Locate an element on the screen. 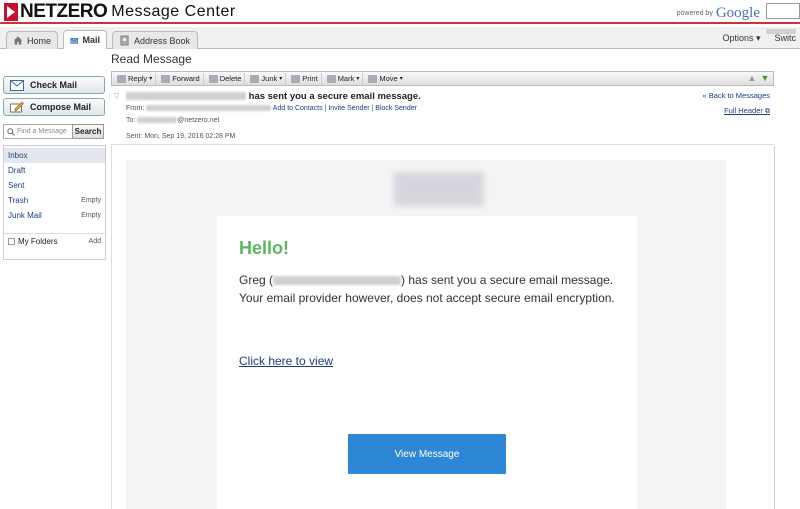 This screenshot has height=509, width=800. mark-icon is located at coordinates (331, 78).